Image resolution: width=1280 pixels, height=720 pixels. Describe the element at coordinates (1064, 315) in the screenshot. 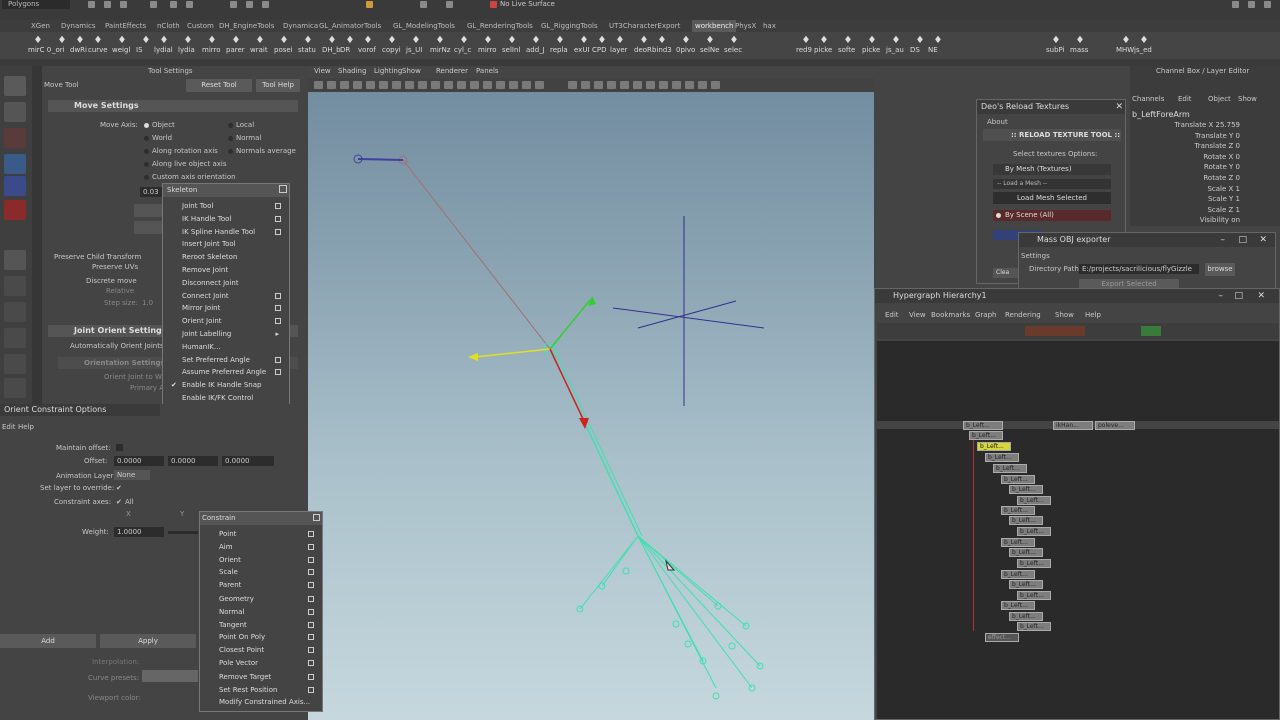

I see `hypergraph-menu-item: Show` at that location.